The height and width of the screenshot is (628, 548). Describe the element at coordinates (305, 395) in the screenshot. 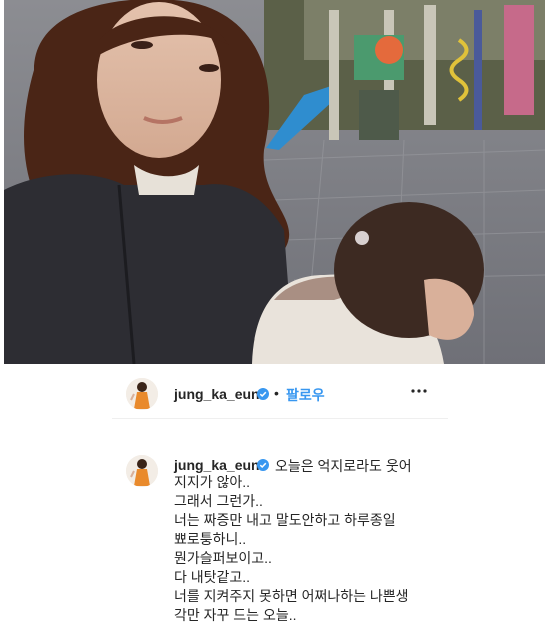

I see `follow-button: 팔로우` at that location.